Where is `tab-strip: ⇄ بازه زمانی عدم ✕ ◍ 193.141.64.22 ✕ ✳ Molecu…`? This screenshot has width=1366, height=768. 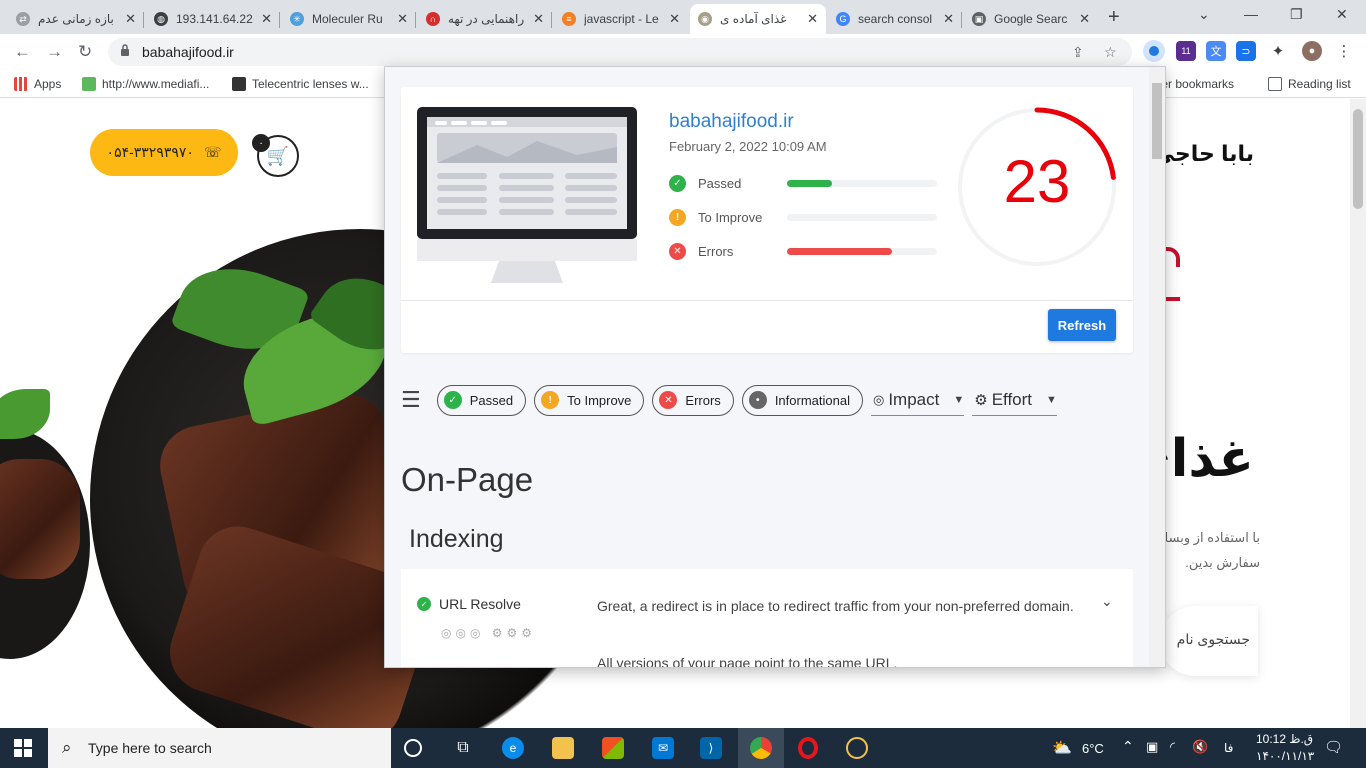 tab-strip: ⇄ بازه زمانی عدم ✕ ◍ 193.141.64.22 ✕ ✳ Molecu… is located at coordinates (683, 17).